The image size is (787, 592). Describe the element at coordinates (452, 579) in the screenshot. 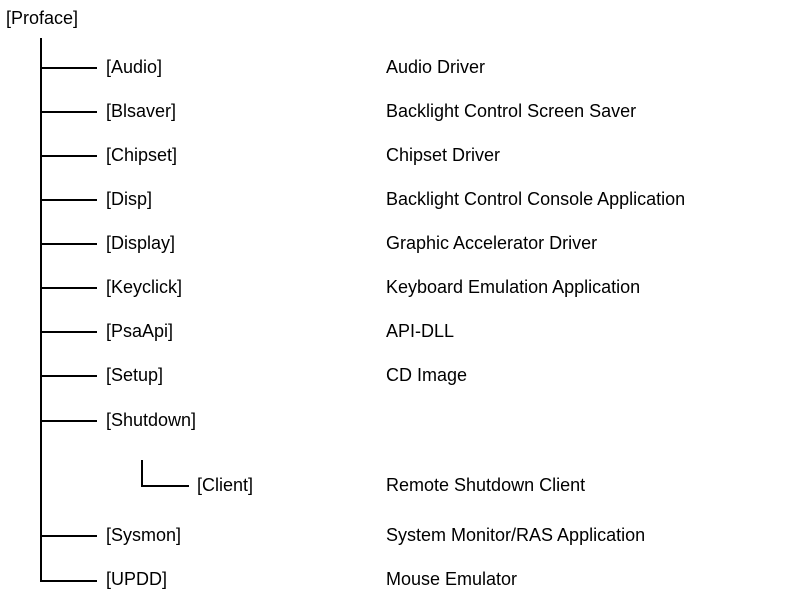

I see `description-updd: Mouse Emulator` at that location.